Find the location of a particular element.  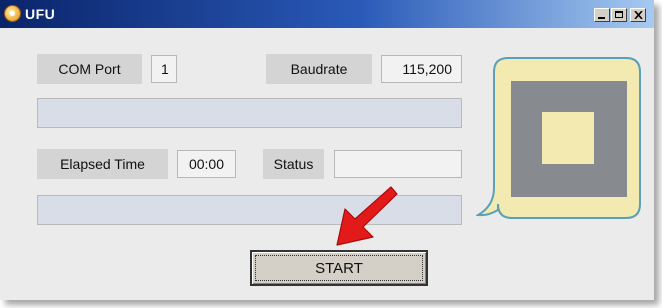

red-arrow-icon is located at coordinates (367, 216).